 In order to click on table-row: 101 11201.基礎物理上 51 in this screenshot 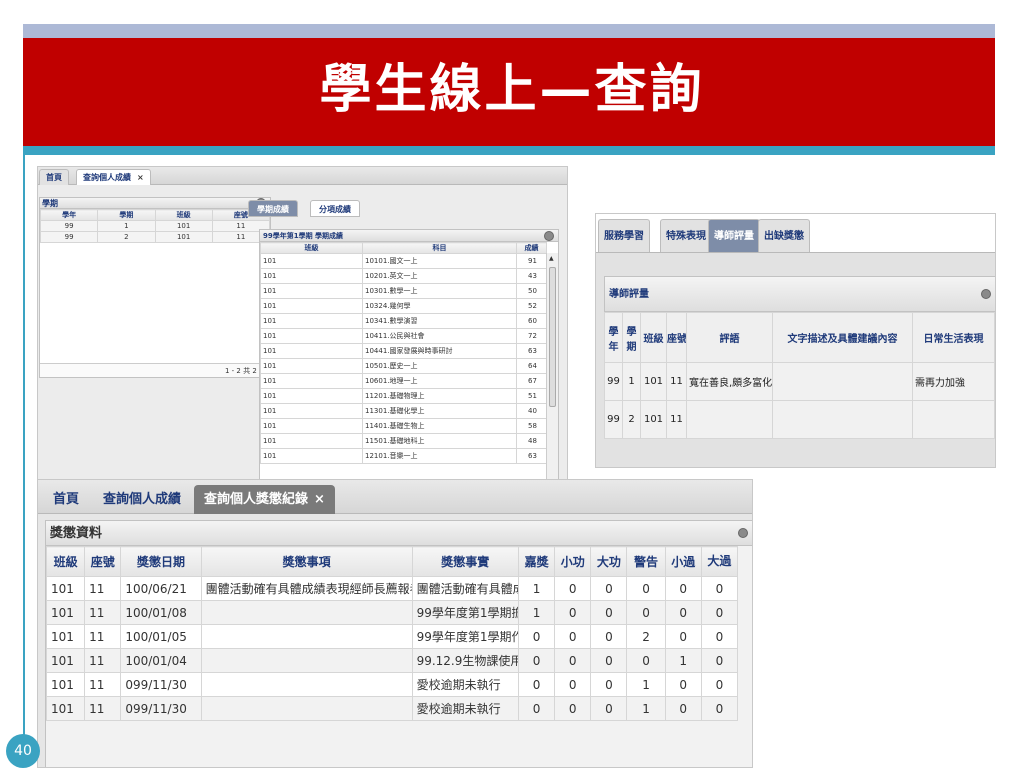, I will do `click(403, 396)`.